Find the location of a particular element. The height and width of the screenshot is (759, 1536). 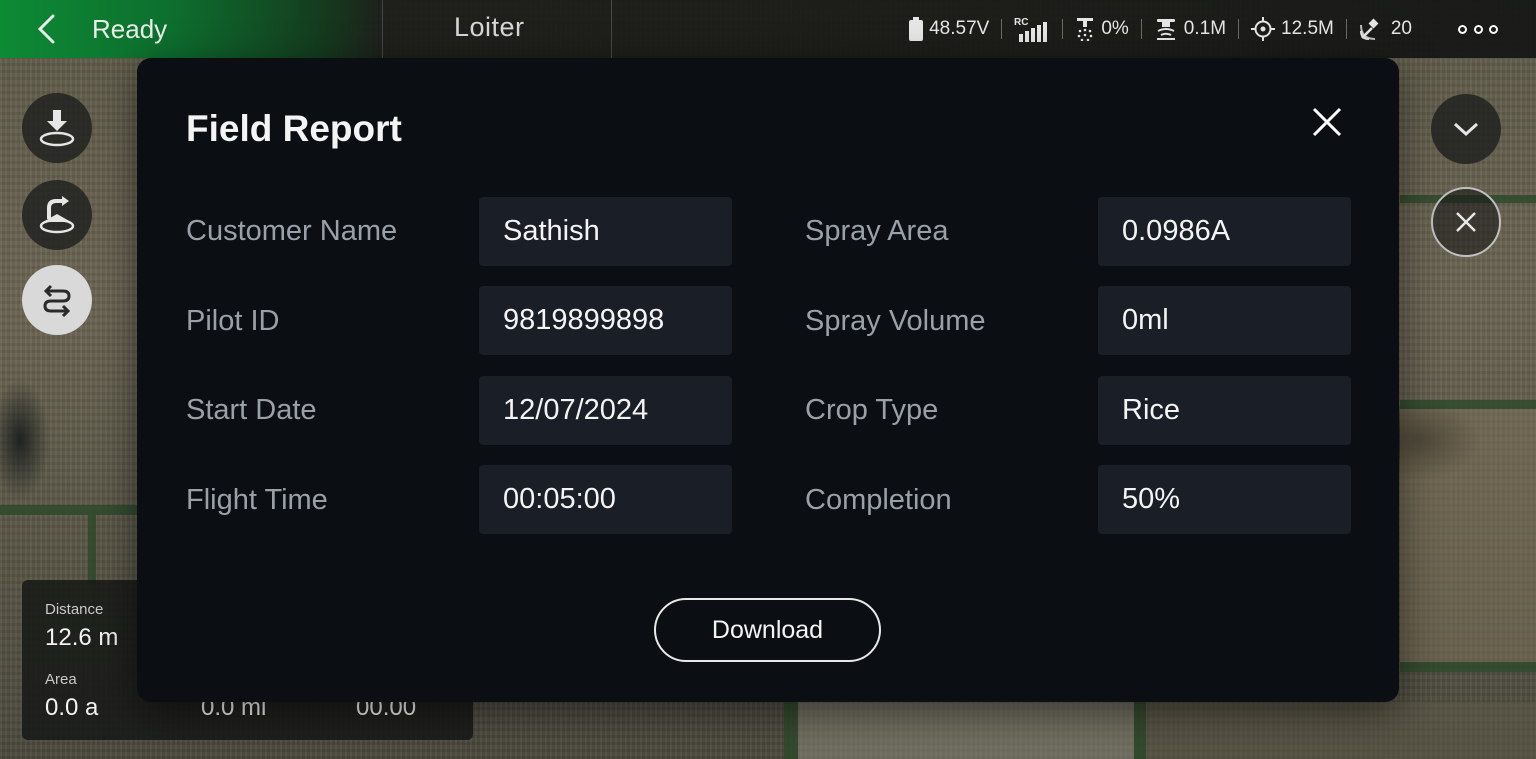

spray-volume-value: 0ml is located at coordinates (1224, 320).